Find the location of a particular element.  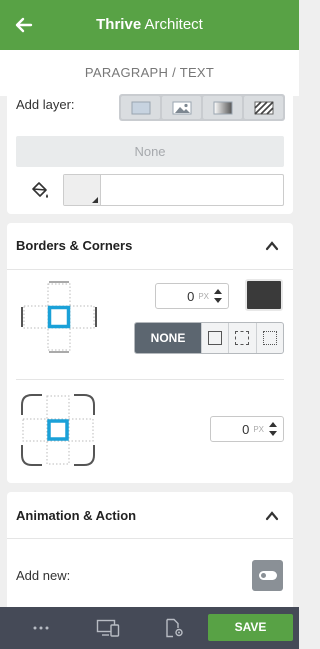

border-sides-selector is located at coordinates (59, 317).